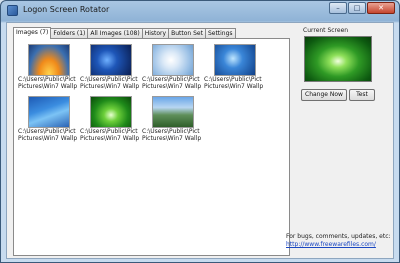 Image resolution: width=400 pixels, height=263 pixels. I want to click on tab-images: Images (7), so click(32, 33).